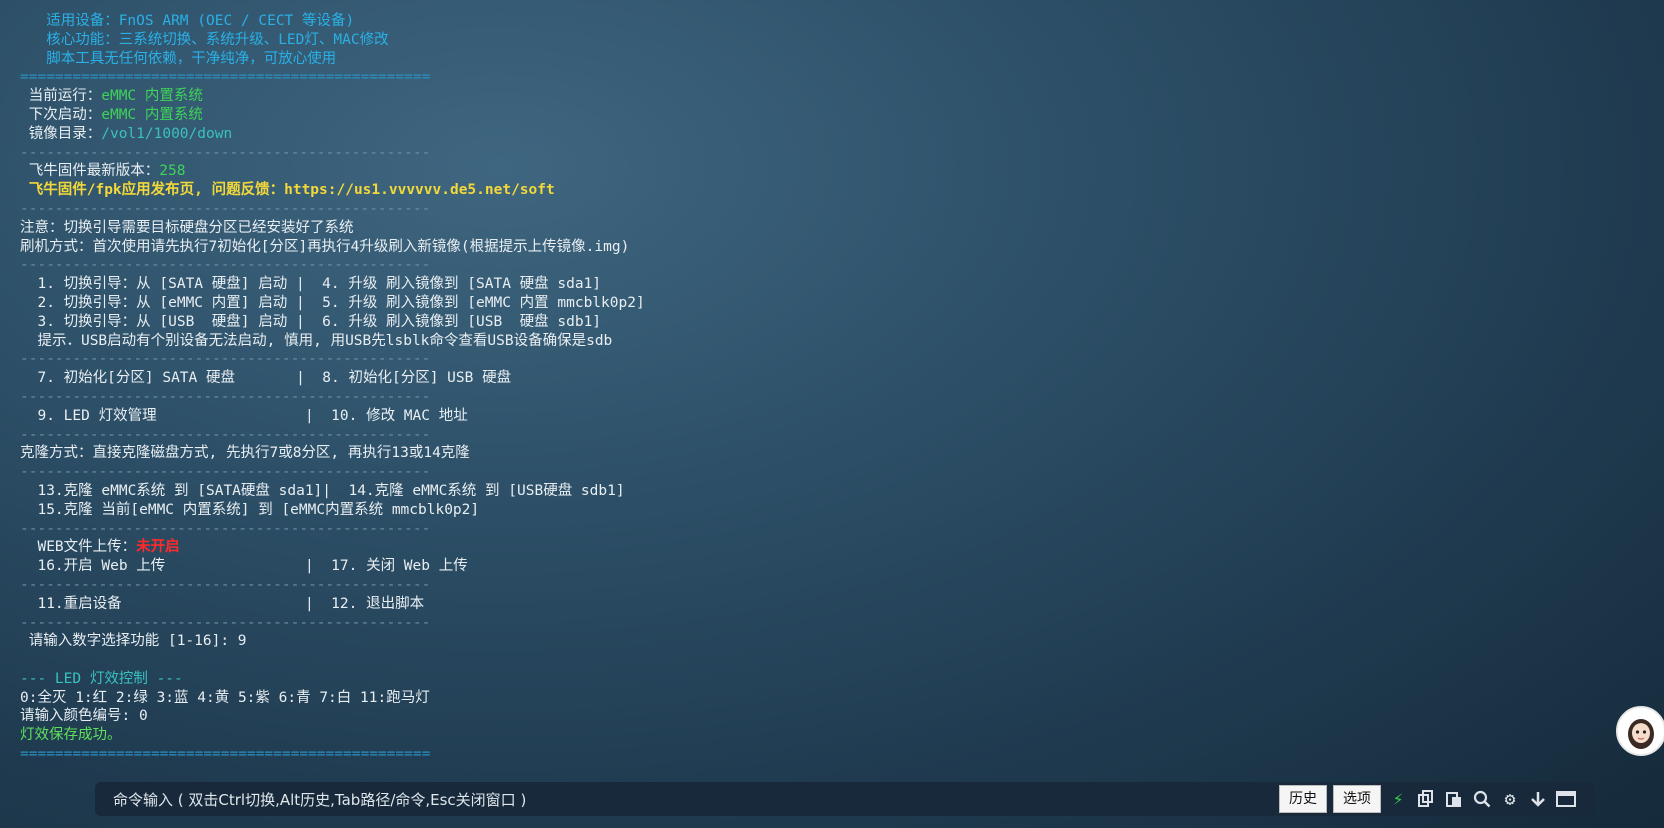 The height and width of the screenshot is (828, 1664). What do you see at coordinates (133, 641) in the screenshot?
I see `terminal-text: 请输入数字选择功能 [1-16]: 9` at bounding box center [133, 641].